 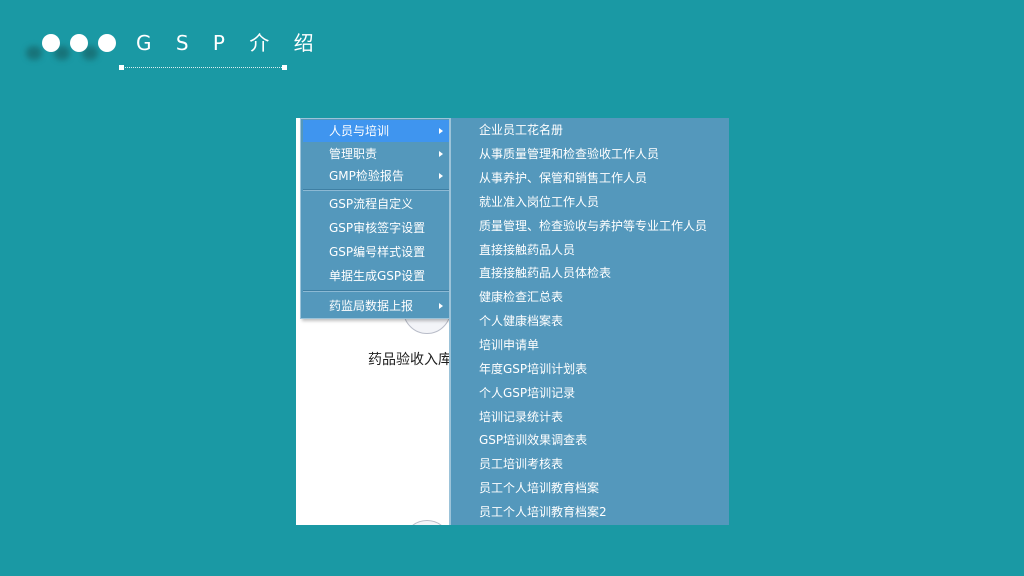 I want to click on submenu-item: 企业员工花名册, so click(x=521, y=130).